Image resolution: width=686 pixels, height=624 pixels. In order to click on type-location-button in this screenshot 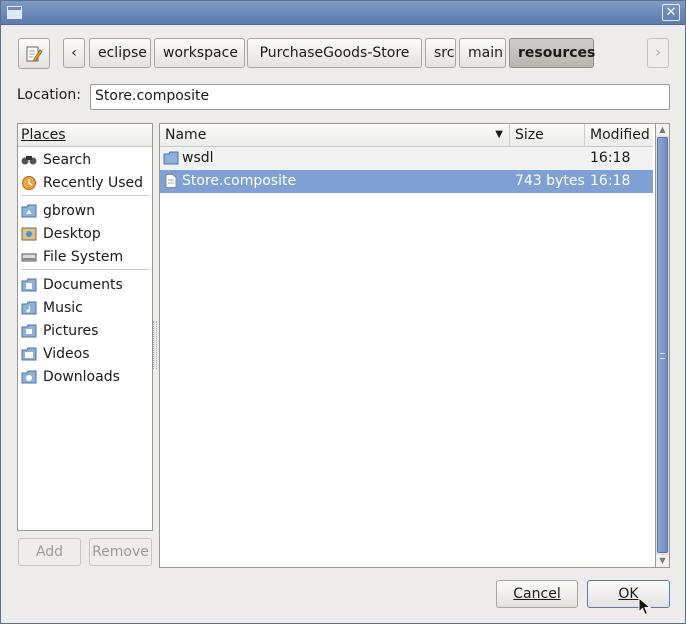, I will do `click(34, 53)`.